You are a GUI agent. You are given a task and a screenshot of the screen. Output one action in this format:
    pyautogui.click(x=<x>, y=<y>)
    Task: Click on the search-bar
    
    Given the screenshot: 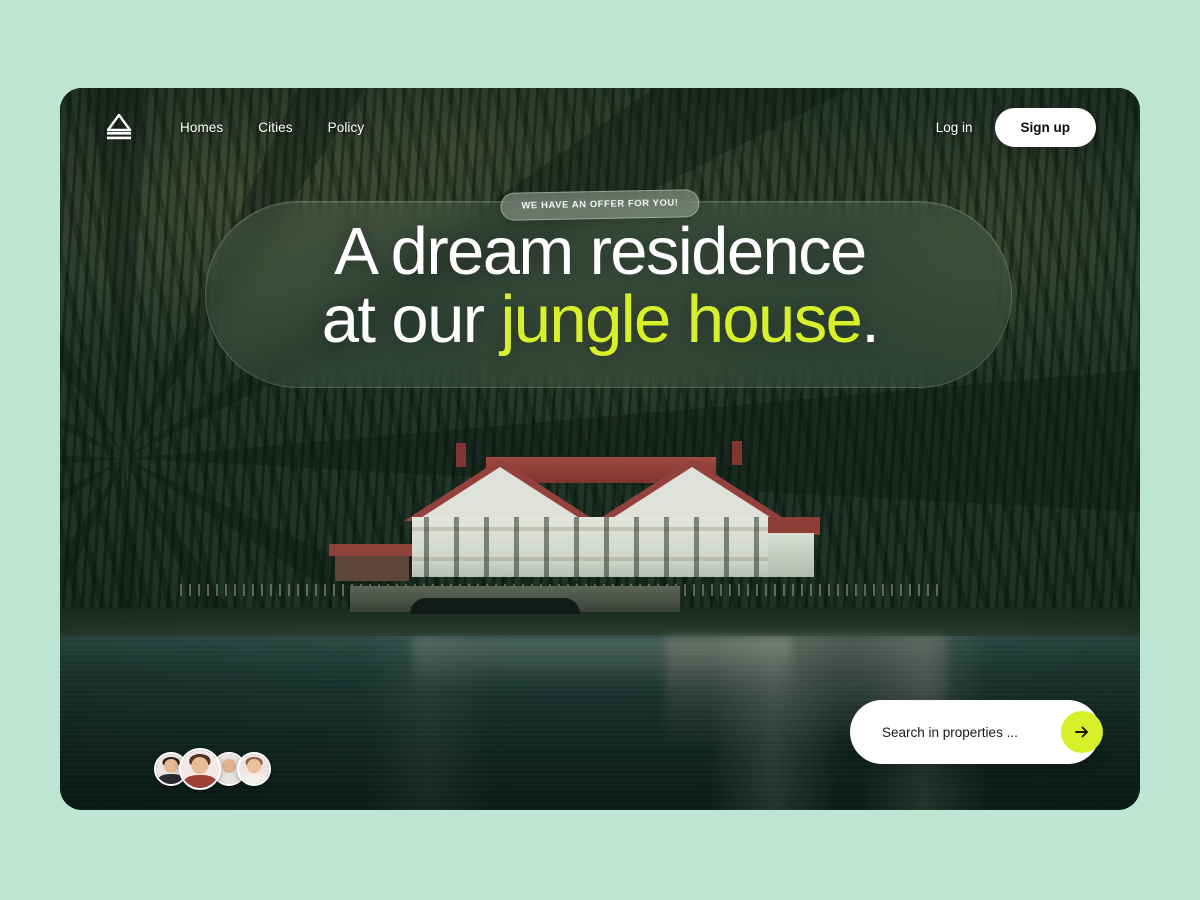 What is the action you would take?
    pyautogui.click(x=976, y=732)
    